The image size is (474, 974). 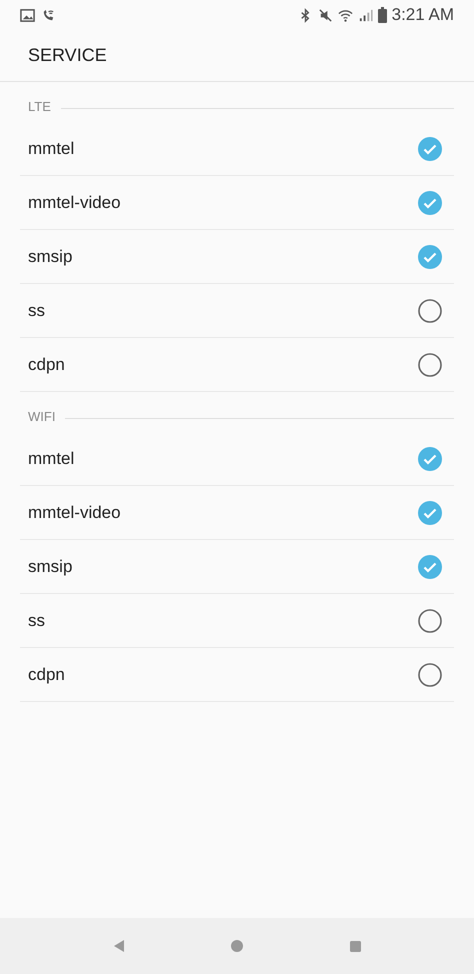 What do you see at coordinates (382, 15) in the screenshot?
I see `battery-icon` at bounding box center [382, 15].